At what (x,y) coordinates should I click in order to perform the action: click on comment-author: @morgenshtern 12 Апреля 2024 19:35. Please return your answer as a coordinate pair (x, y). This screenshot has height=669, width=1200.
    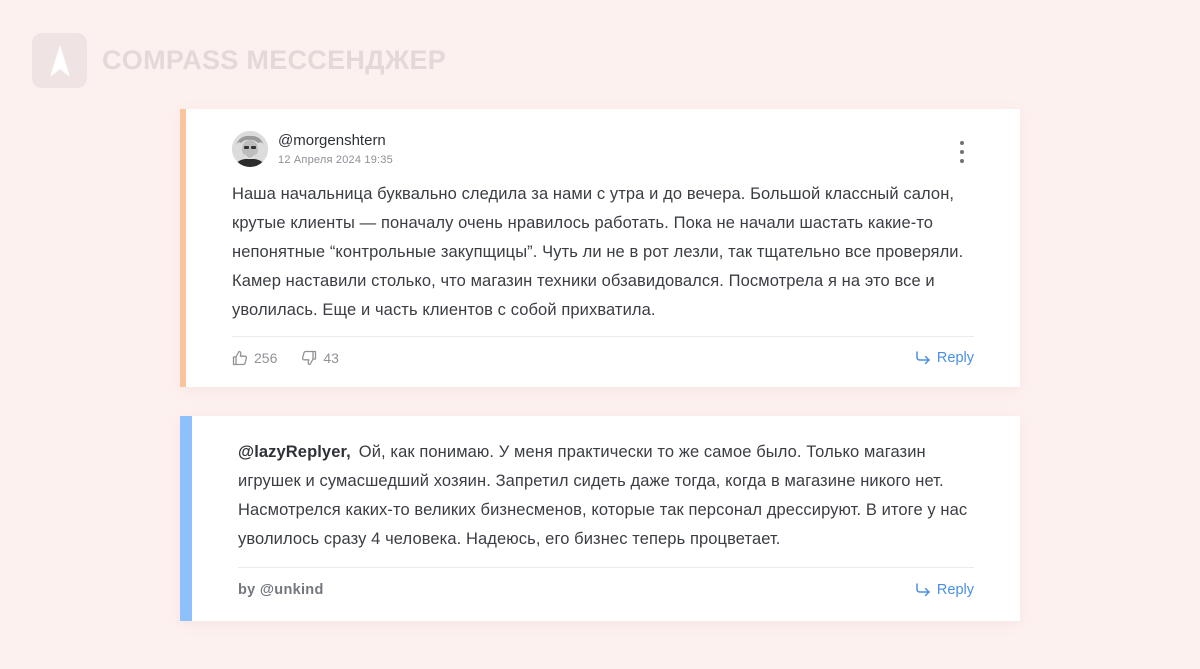
    Looking at the image, I should click on (312, 149).